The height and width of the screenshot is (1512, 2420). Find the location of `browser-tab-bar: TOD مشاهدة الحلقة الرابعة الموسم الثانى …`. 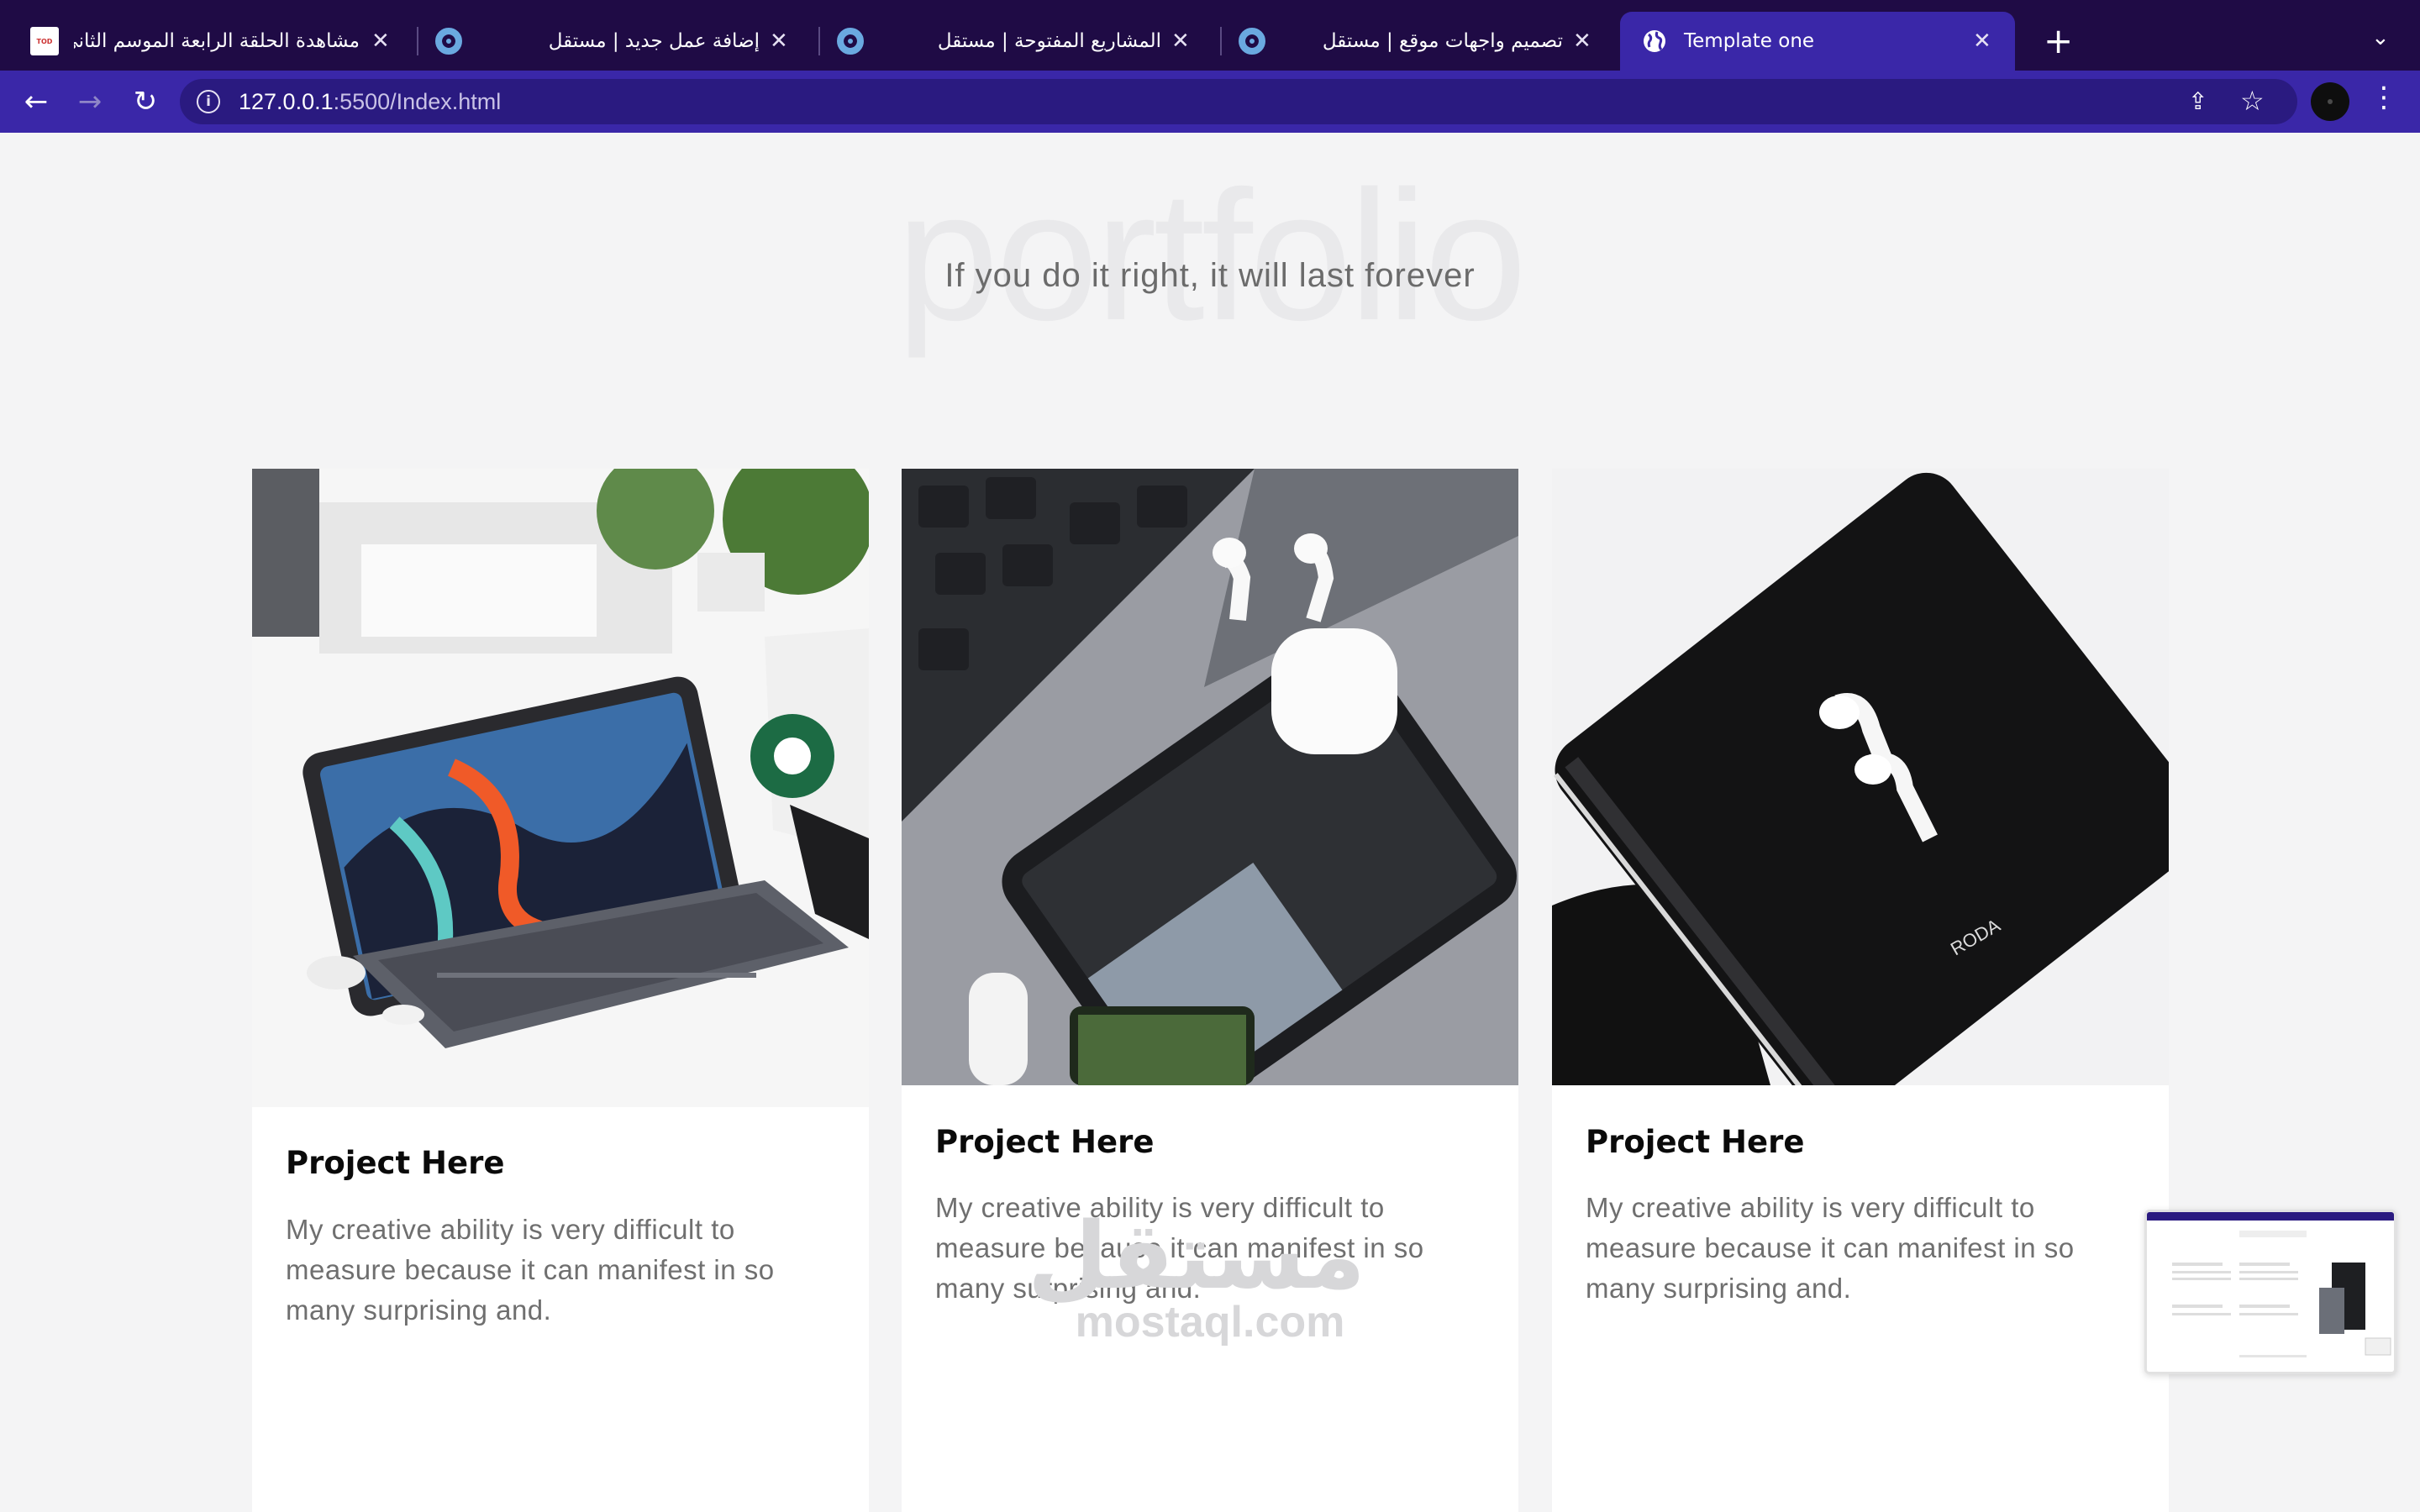

browser-tab-bar: TOD مشاهدة الحلقة الرابعة الموسم الثانى … is located at coordinates (1210, 35).